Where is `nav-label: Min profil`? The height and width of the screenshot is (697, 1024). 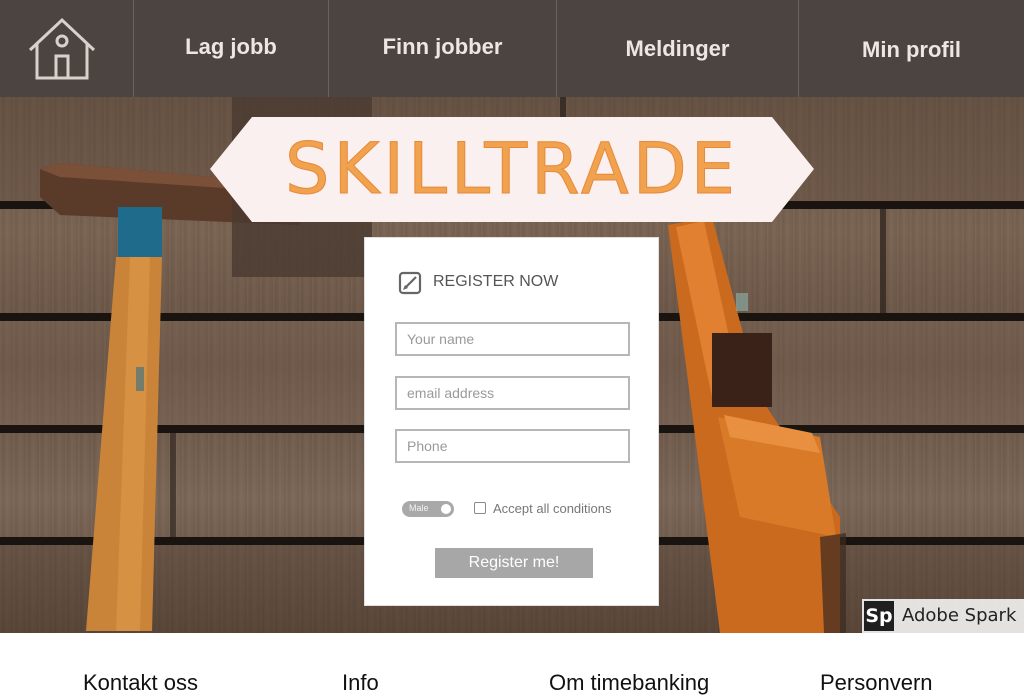 nav-label: Min profil is located at coordinates (911, 49).